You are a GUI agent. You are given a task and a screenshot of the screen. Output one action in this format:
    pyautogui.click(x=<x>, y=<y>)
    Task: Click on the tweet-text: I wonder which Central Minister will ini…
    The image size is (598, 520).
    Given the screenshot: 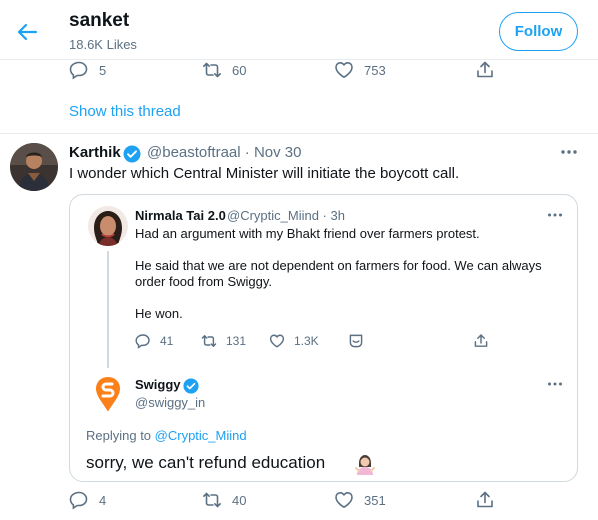 What is the action you would take?
    pyautogui.click(x=264, y=173)
    